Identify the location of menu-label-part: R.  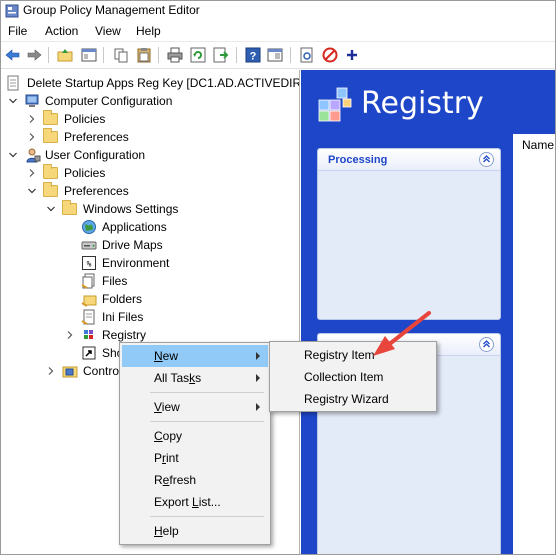
(158, 480).